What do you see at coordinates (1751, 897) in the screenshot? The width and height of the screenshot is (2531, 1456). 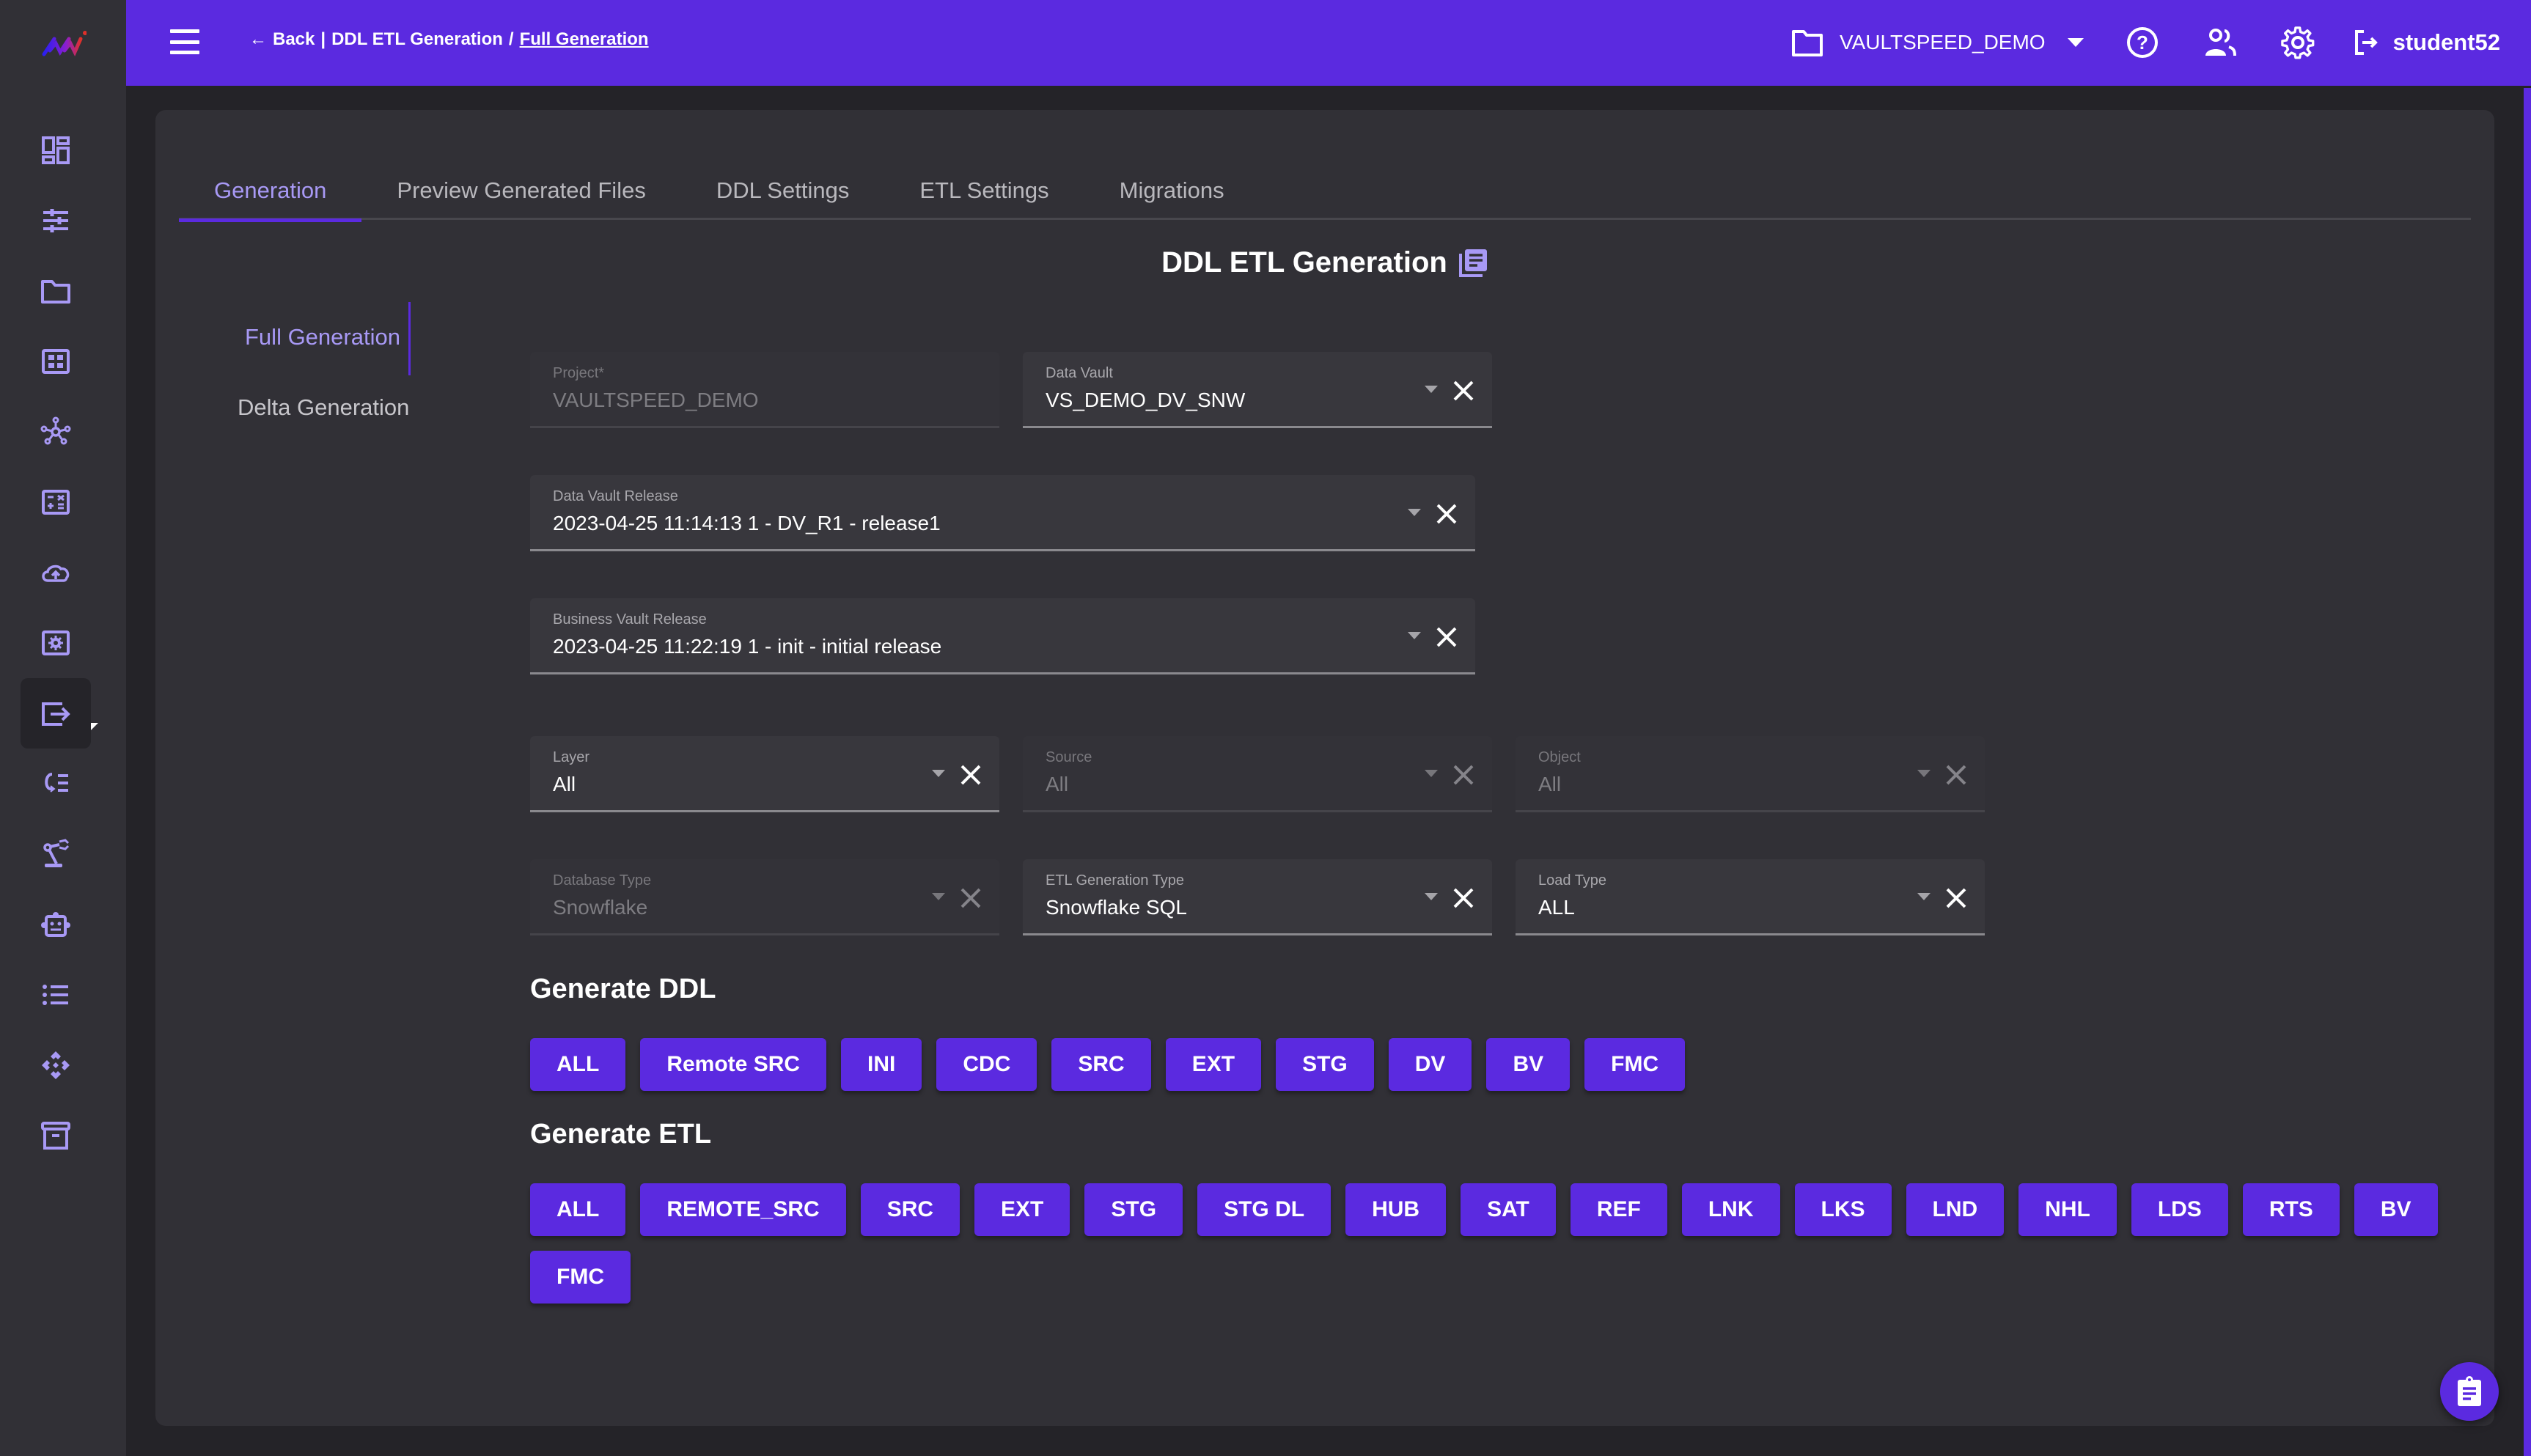 I see `load-type-select: Load Type ALL` at bounding box center [1751, 897].